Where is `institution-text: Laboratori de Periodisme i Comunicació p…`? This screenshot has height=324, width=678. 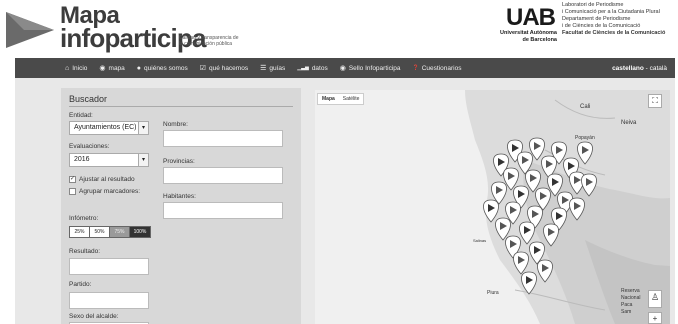 institution-text: Laboratori de Periodisme i Comunicació p… is located at coordinates (620, 19).